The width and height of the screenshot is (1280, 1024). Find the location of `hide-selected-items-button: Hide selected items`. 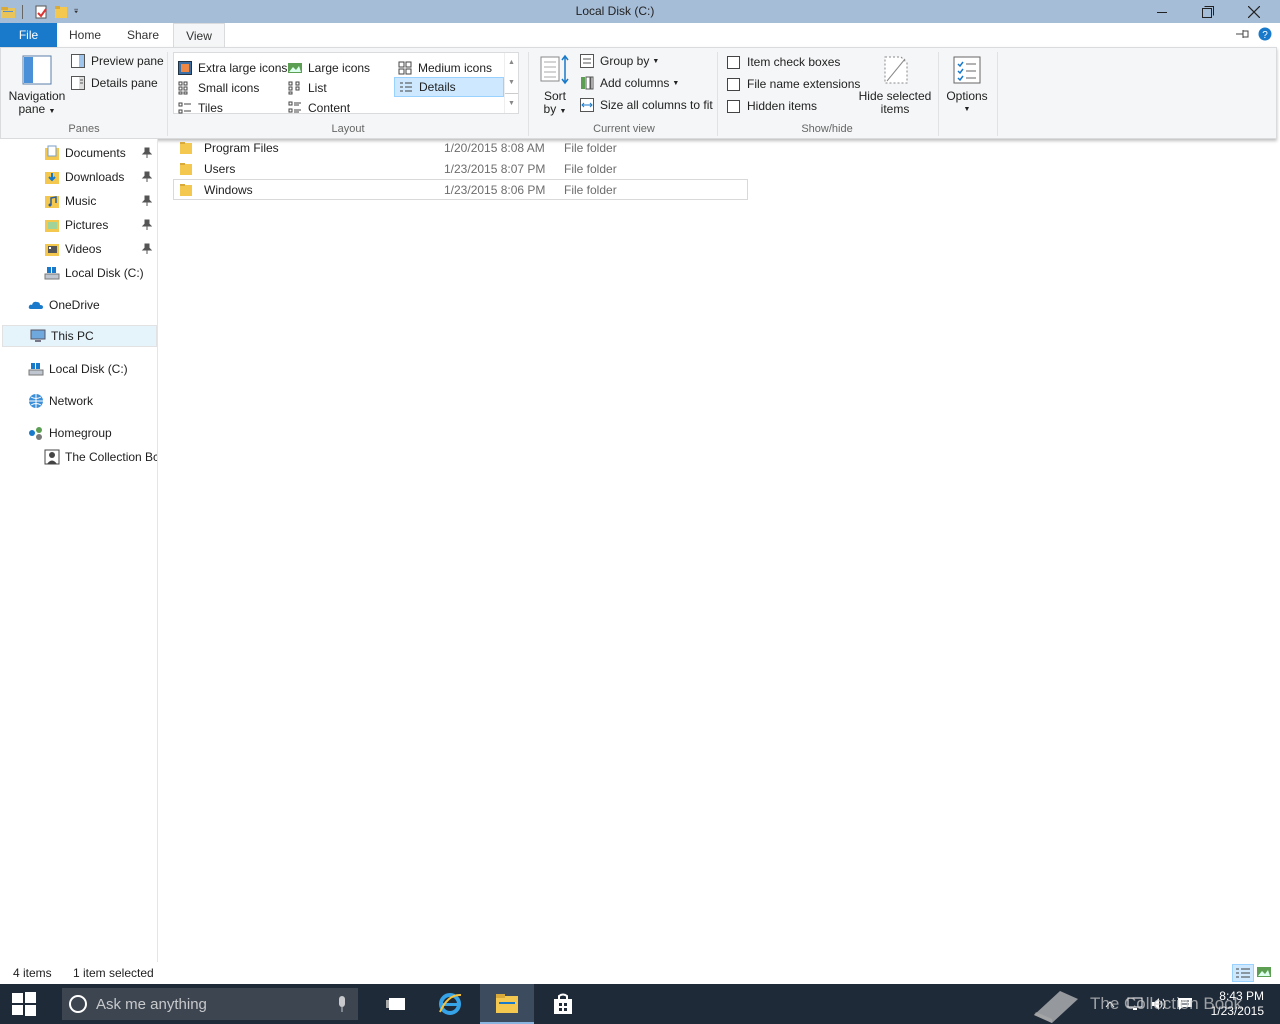

hide-selected-items-button: Hide selected items is located at coordinates (895, 85).